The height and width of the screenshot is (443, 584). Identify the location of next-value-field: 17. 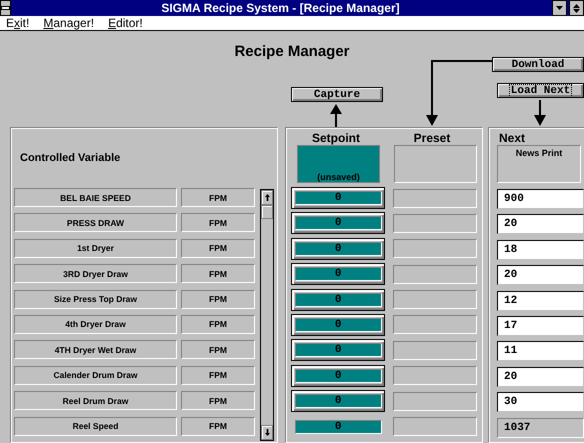
(540, 326).